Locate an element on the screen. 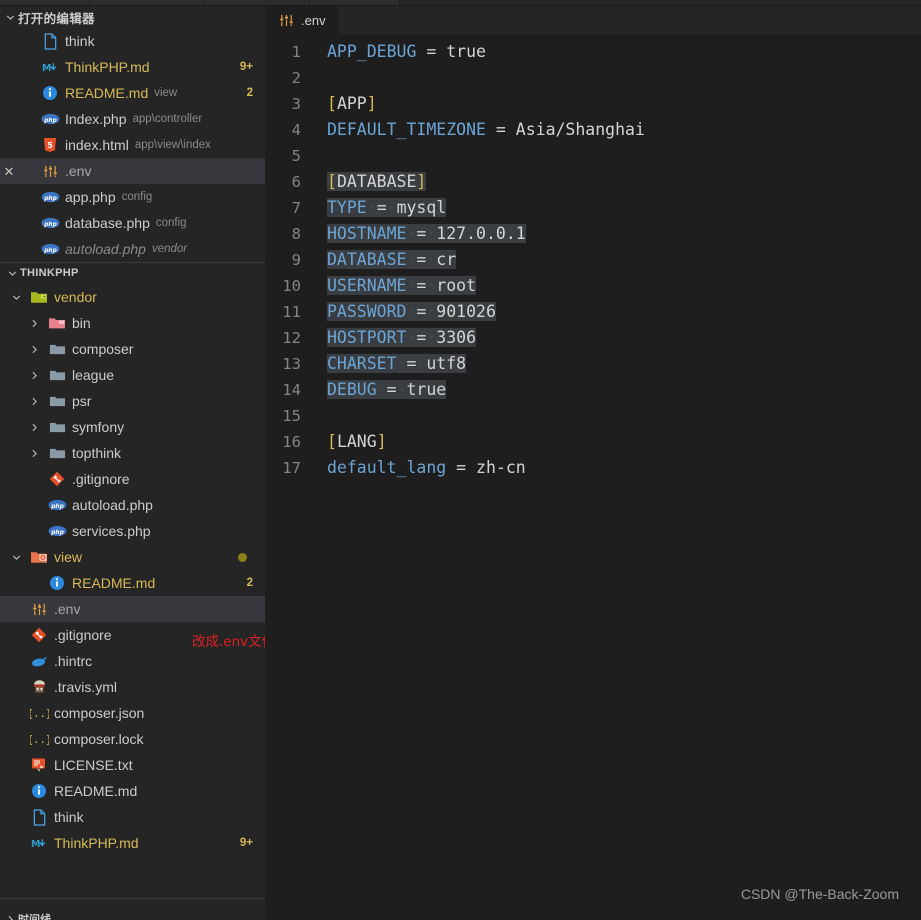 The width and height of the screenshot is (921, 920). tree-file-item: README.md 2 is located at coordinates (132, 583).